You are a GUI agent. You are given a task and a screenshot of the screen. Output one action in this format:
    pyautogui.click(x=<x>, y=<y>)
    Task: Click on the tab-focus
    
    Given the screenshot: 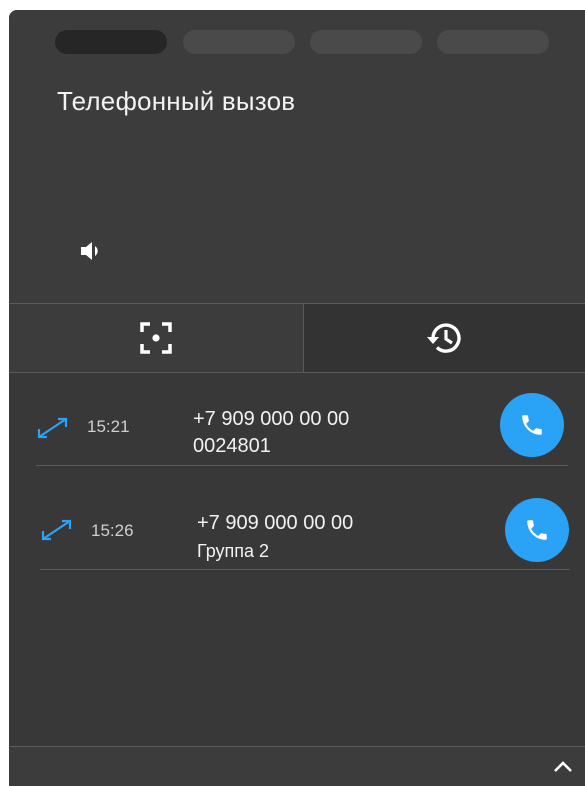 What is the action you would take?
    pyautogui.click(x=156, y=338)
    